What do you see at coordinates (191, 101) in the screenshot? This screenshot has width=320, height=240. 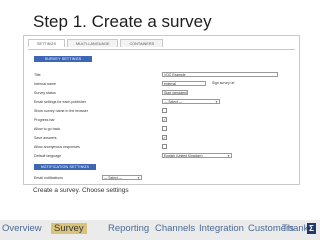 I see `email-settings-select: — Select — ▼` at bounding box center [191, 101].